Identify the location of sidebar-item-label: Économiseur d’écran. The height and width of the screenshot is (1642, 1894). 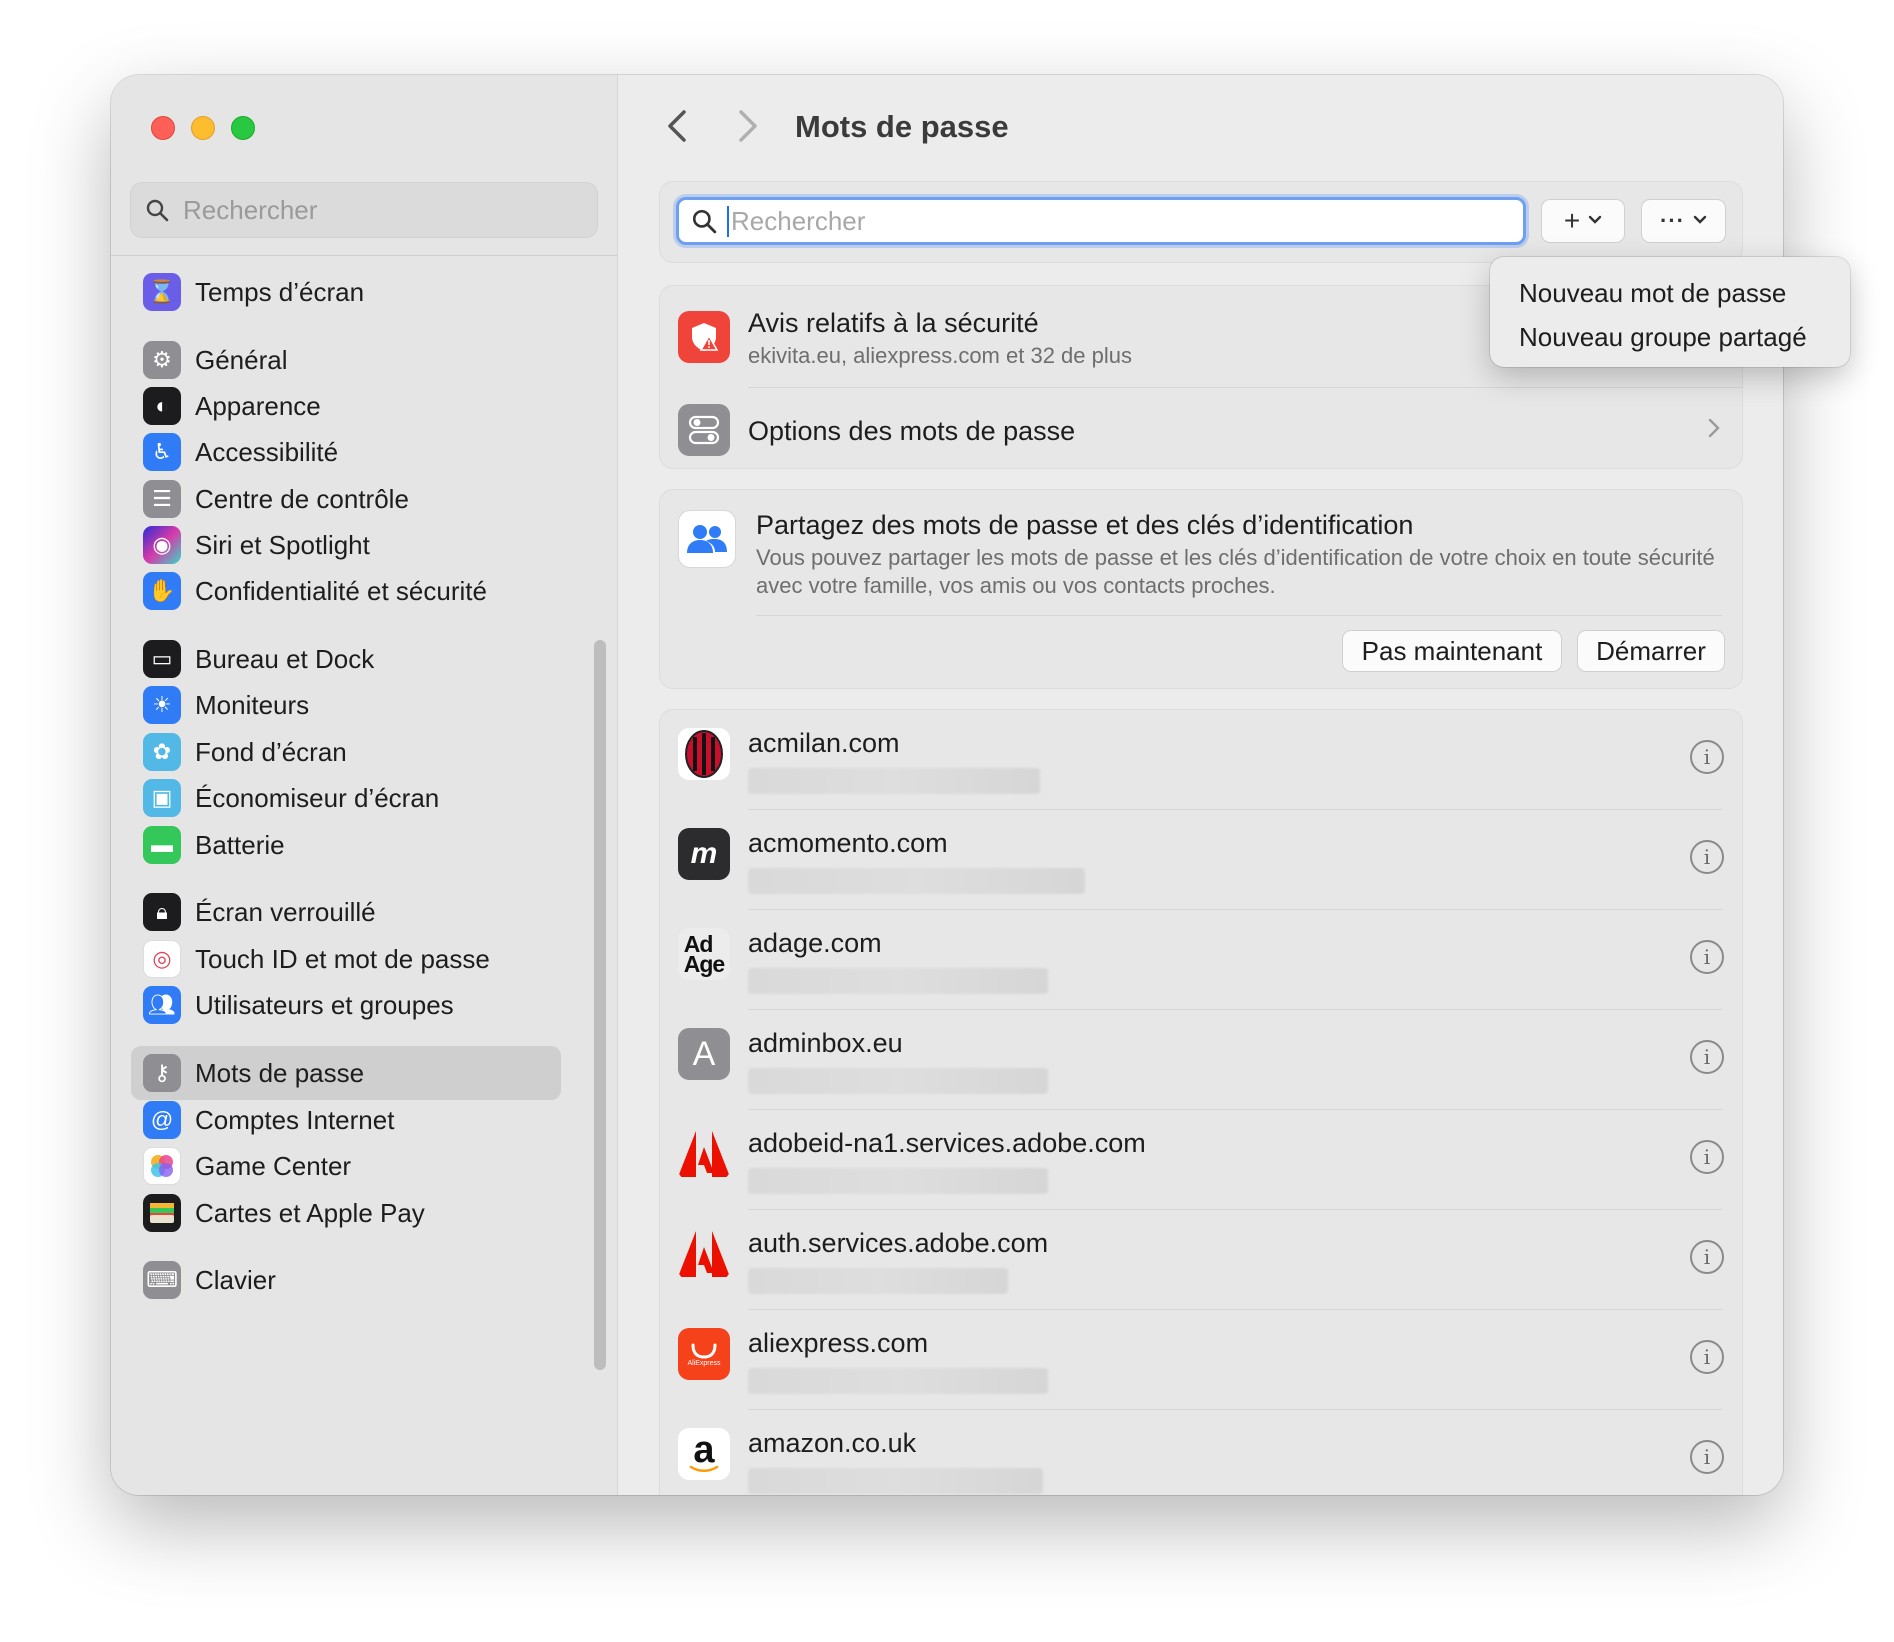
(317, 797).